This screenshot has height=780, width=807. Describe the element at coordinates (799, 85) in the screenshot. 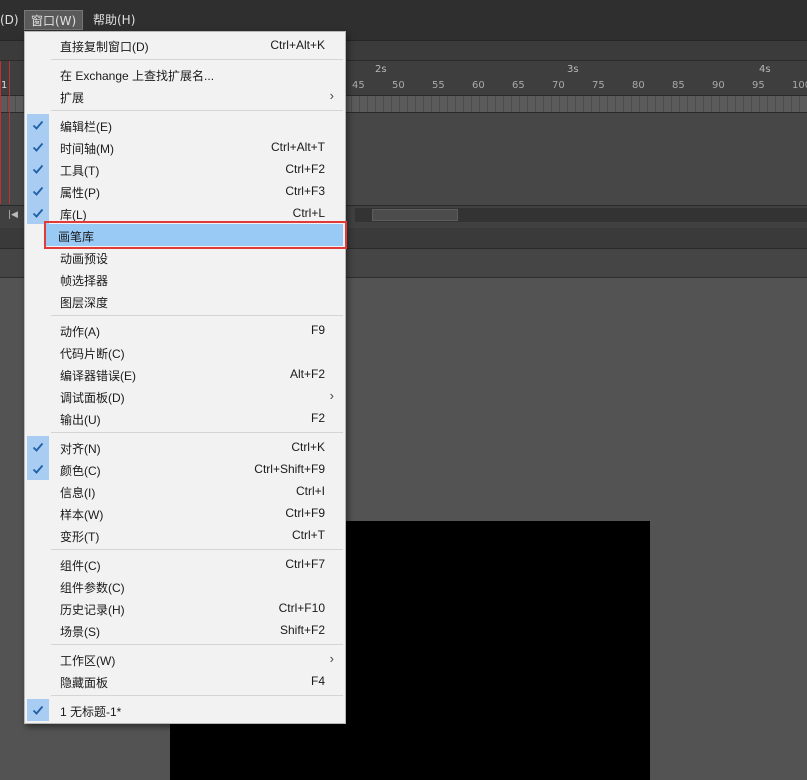

I see `ruler-frame-label: 100` at that location.